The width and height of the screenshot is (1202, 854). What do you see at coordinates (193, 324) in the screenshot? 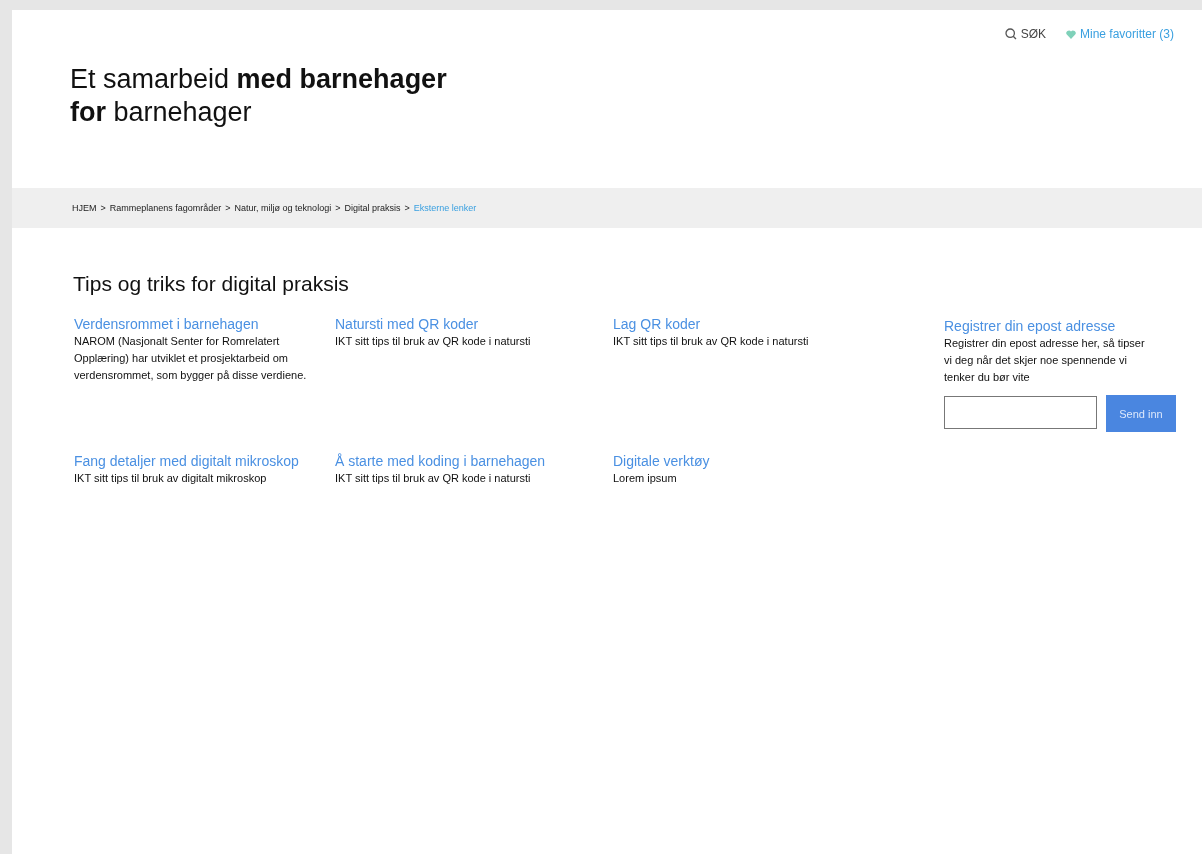
I see `card-title-link: Verdensrommet i barnehagen` at bounding box center [193, 324].